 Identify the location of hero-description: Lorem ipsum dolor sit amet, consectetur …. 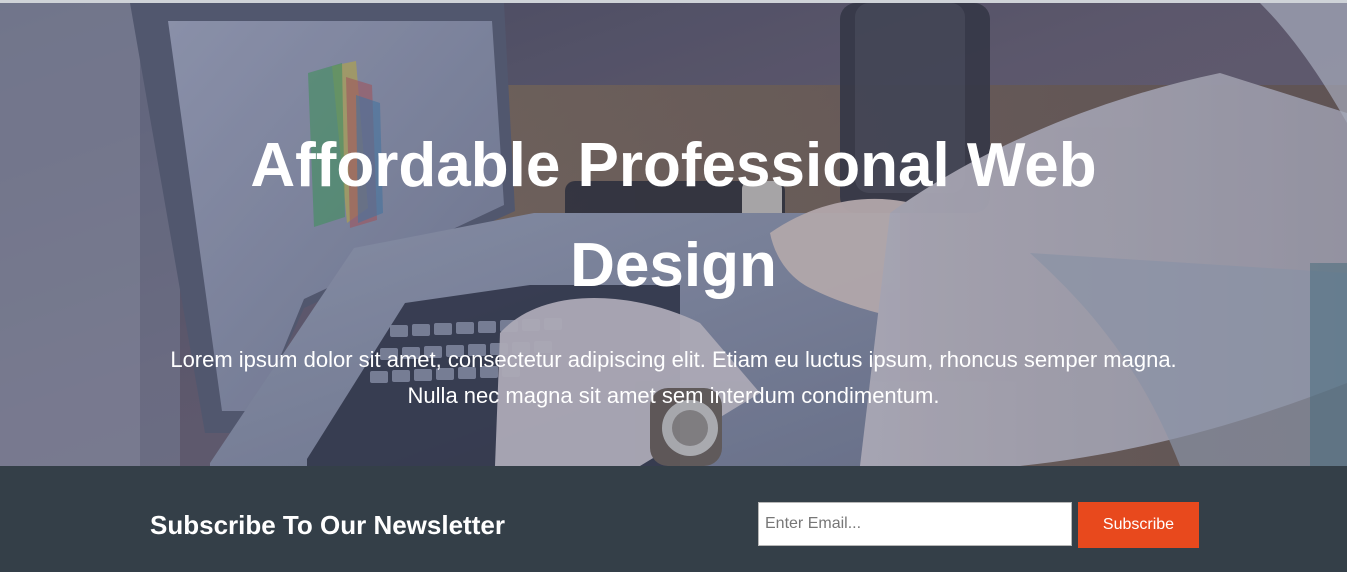
(673, 377).